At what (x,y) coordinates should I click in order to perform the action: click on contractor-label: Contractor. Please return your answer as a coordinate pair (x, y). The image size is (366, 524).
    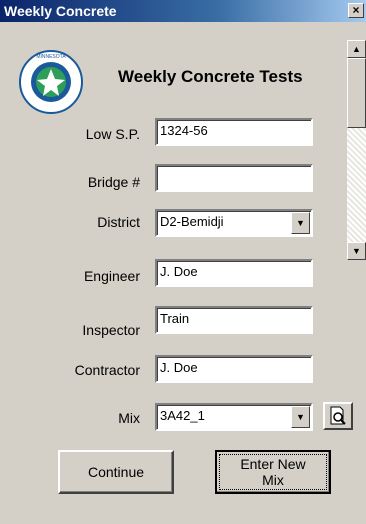
    Looking at the image, I should click on (107, 370).